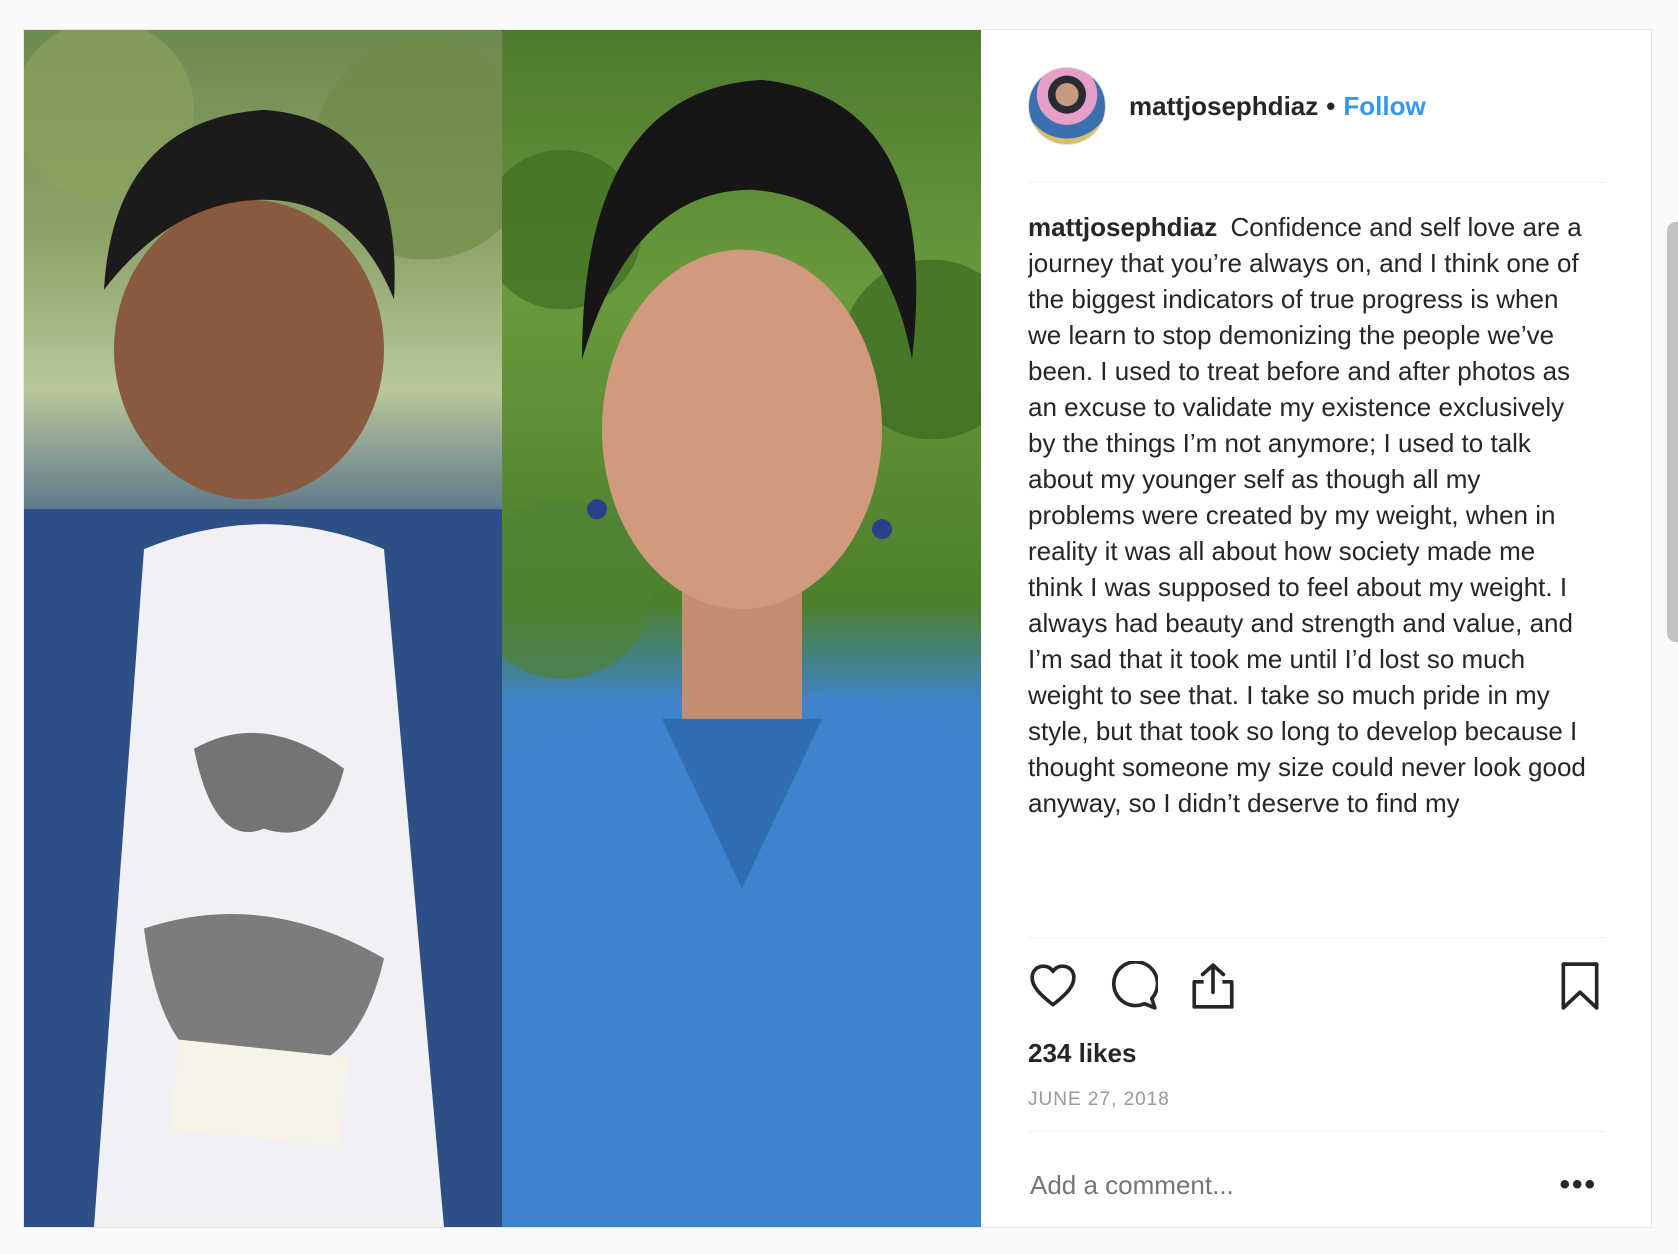 The height and width of the screenshot is (1254, 1678). What do you see at coordinates (1384, 106) in the screenshot?
I see `follow-button: Follow` at bounding box center [1384, 106].